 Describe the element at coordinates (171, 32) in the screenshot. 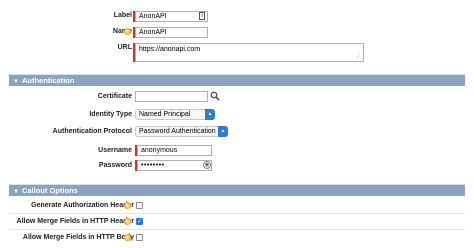

I see `name-input: AnonAPI` at that location.